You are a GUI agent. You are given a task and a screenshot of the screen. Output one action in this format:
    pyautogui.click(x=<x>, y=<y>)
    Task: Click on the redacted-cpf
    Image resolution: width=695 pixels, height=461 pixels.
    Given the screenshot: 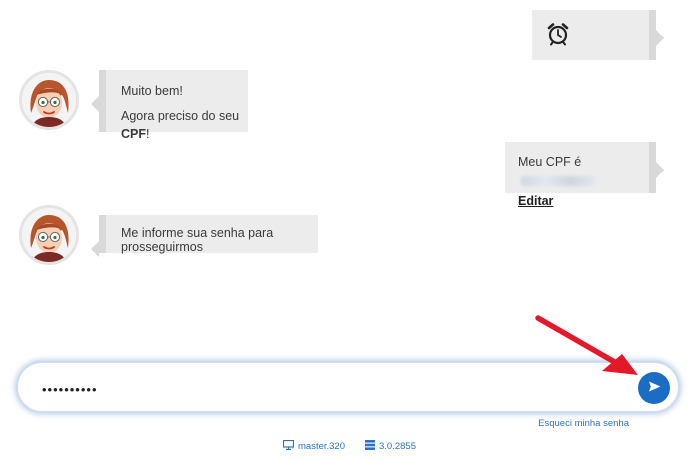 What is the action you would take?
    pyautogui.click(x=558, y=180)
    